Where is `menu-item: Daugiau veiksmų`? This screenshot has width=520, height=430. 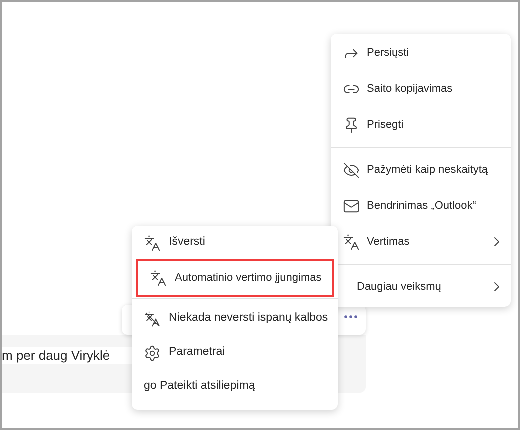
menu-item: Daugiau veiksmų is located at coordinates (421, 287).